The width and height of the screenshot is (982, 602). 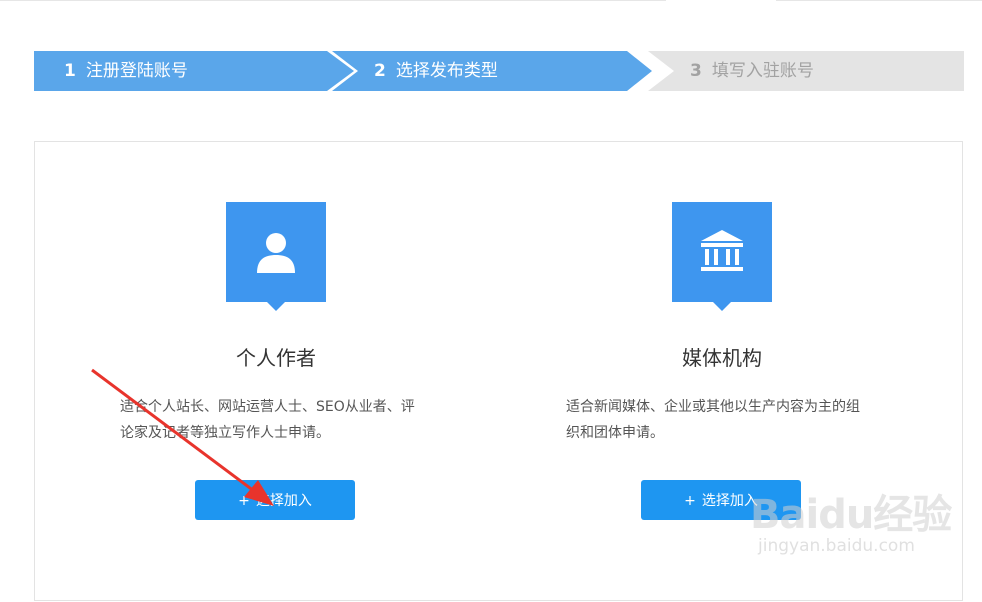 I want to click on watermark-url: jingyan.baidu.com, so click(x=836, y=546).